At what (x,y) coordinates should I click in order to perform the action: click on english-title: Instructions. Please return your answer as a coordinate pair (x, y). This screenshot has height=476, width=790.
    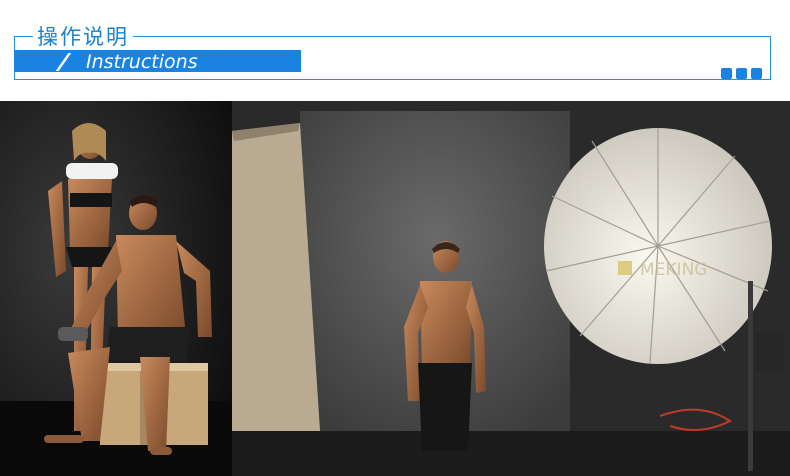
    Looking at the image, I should click on (142, 62).